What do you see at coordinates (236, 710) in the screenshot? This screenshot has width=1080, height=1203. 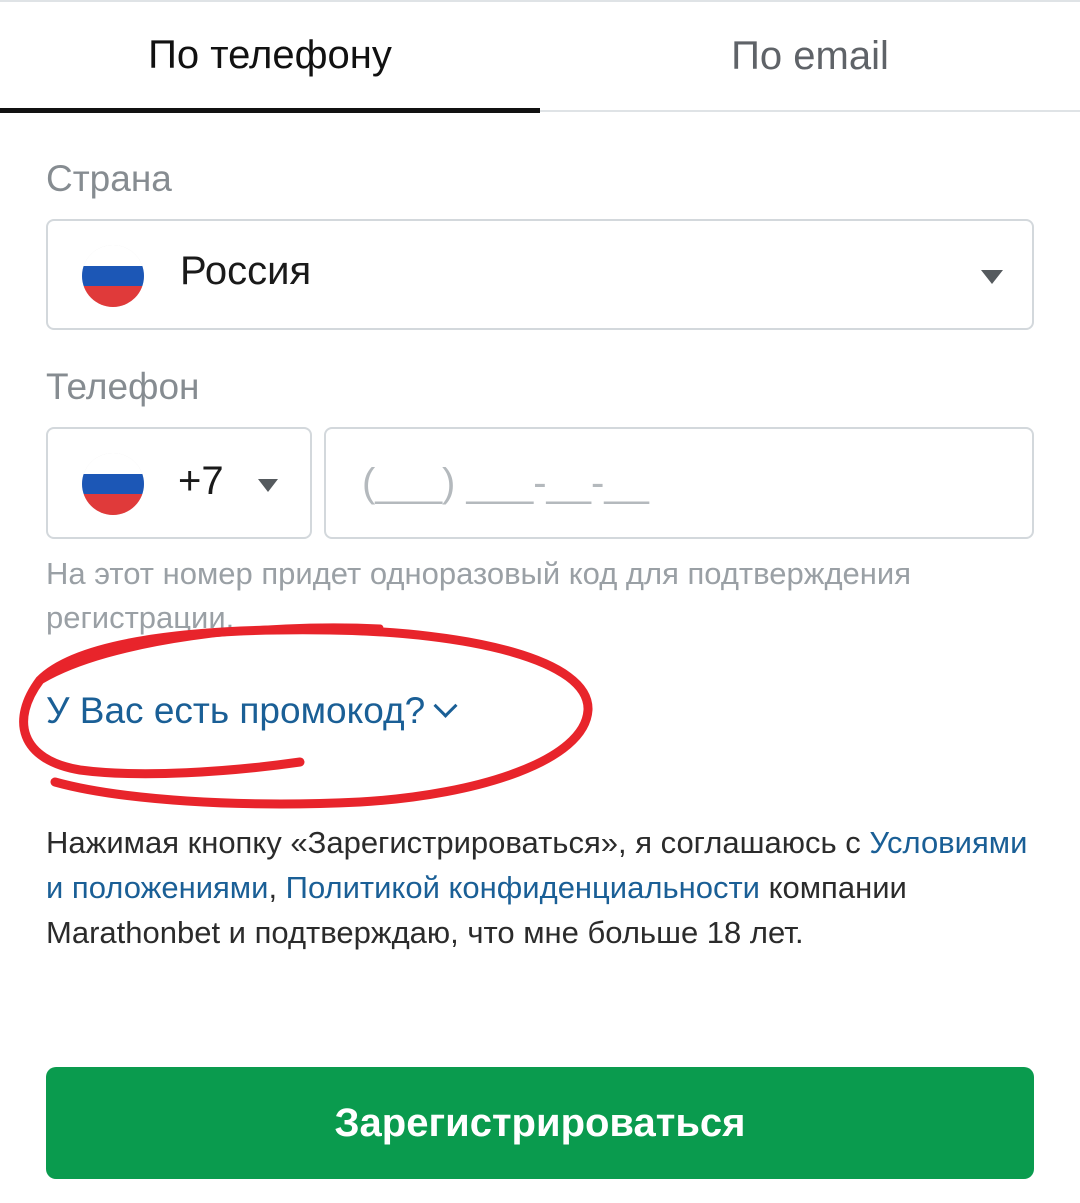 I see `promo-code-label: У Вас есть промокод?` at bounding box center [236, 710].